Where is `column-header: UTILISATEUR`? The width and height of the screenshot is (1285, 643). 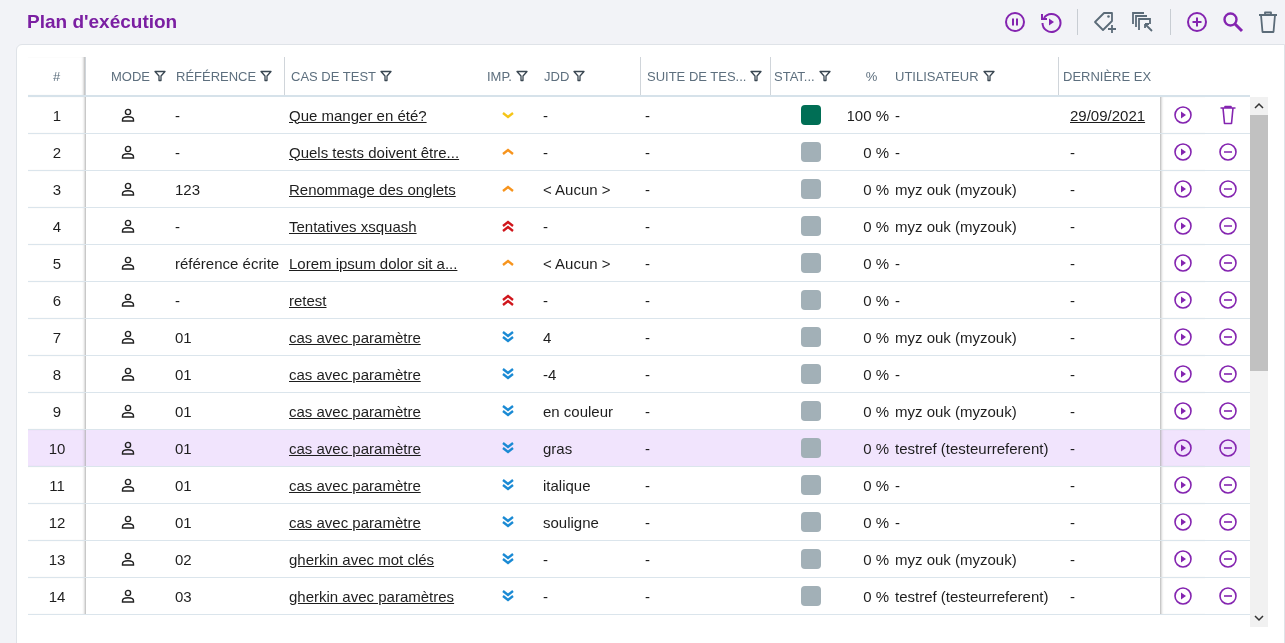 column-header: UTILISATEUR is located at coordinates (976, 76).